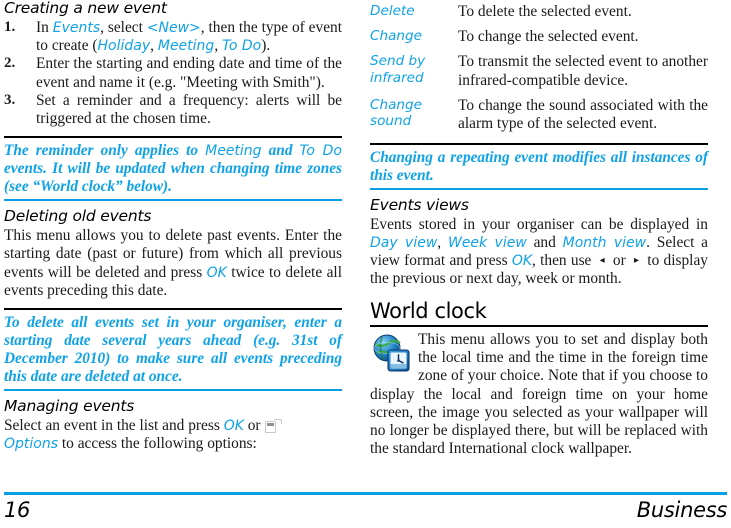  Describe the element at coordinates (69, 406) in the screenshot. I see `heading-managing-events: Managing events` at that location.